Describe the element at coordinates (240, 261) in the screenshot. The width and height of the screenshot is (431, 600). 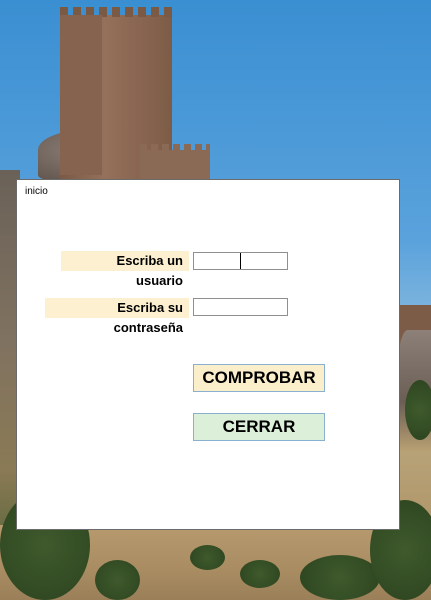
I see `text-cursor` at that location.